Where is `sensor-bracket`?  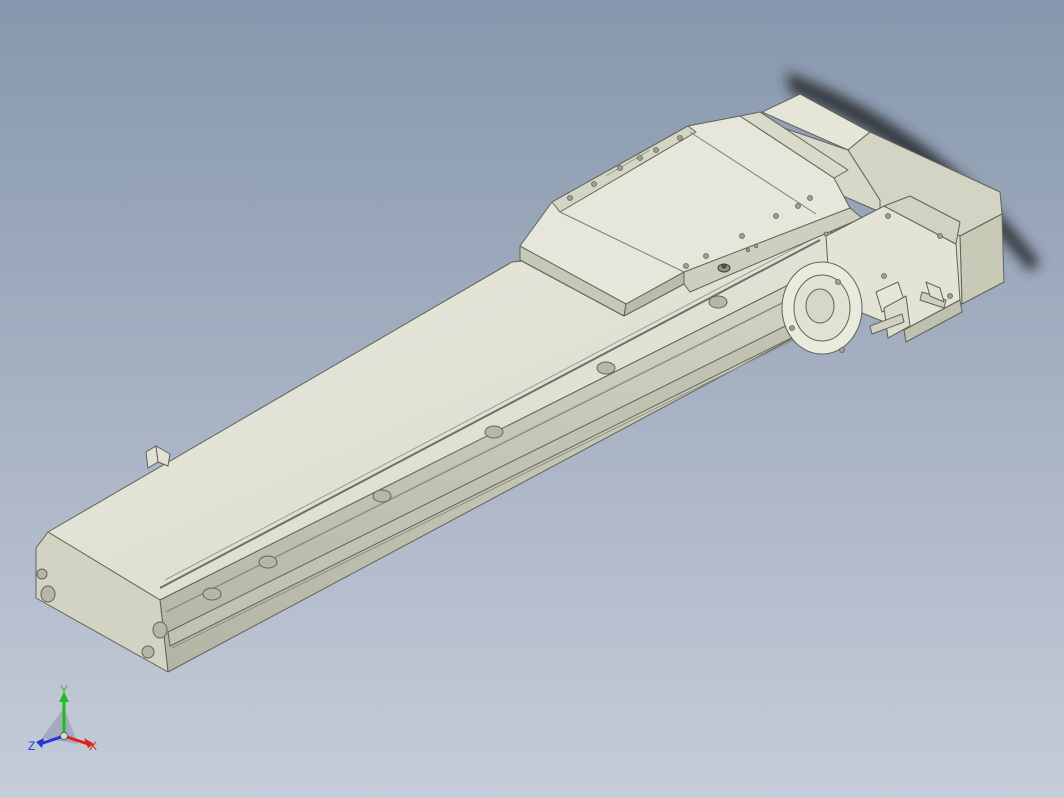
sensor-bracket is located at coordinates (158, 457).